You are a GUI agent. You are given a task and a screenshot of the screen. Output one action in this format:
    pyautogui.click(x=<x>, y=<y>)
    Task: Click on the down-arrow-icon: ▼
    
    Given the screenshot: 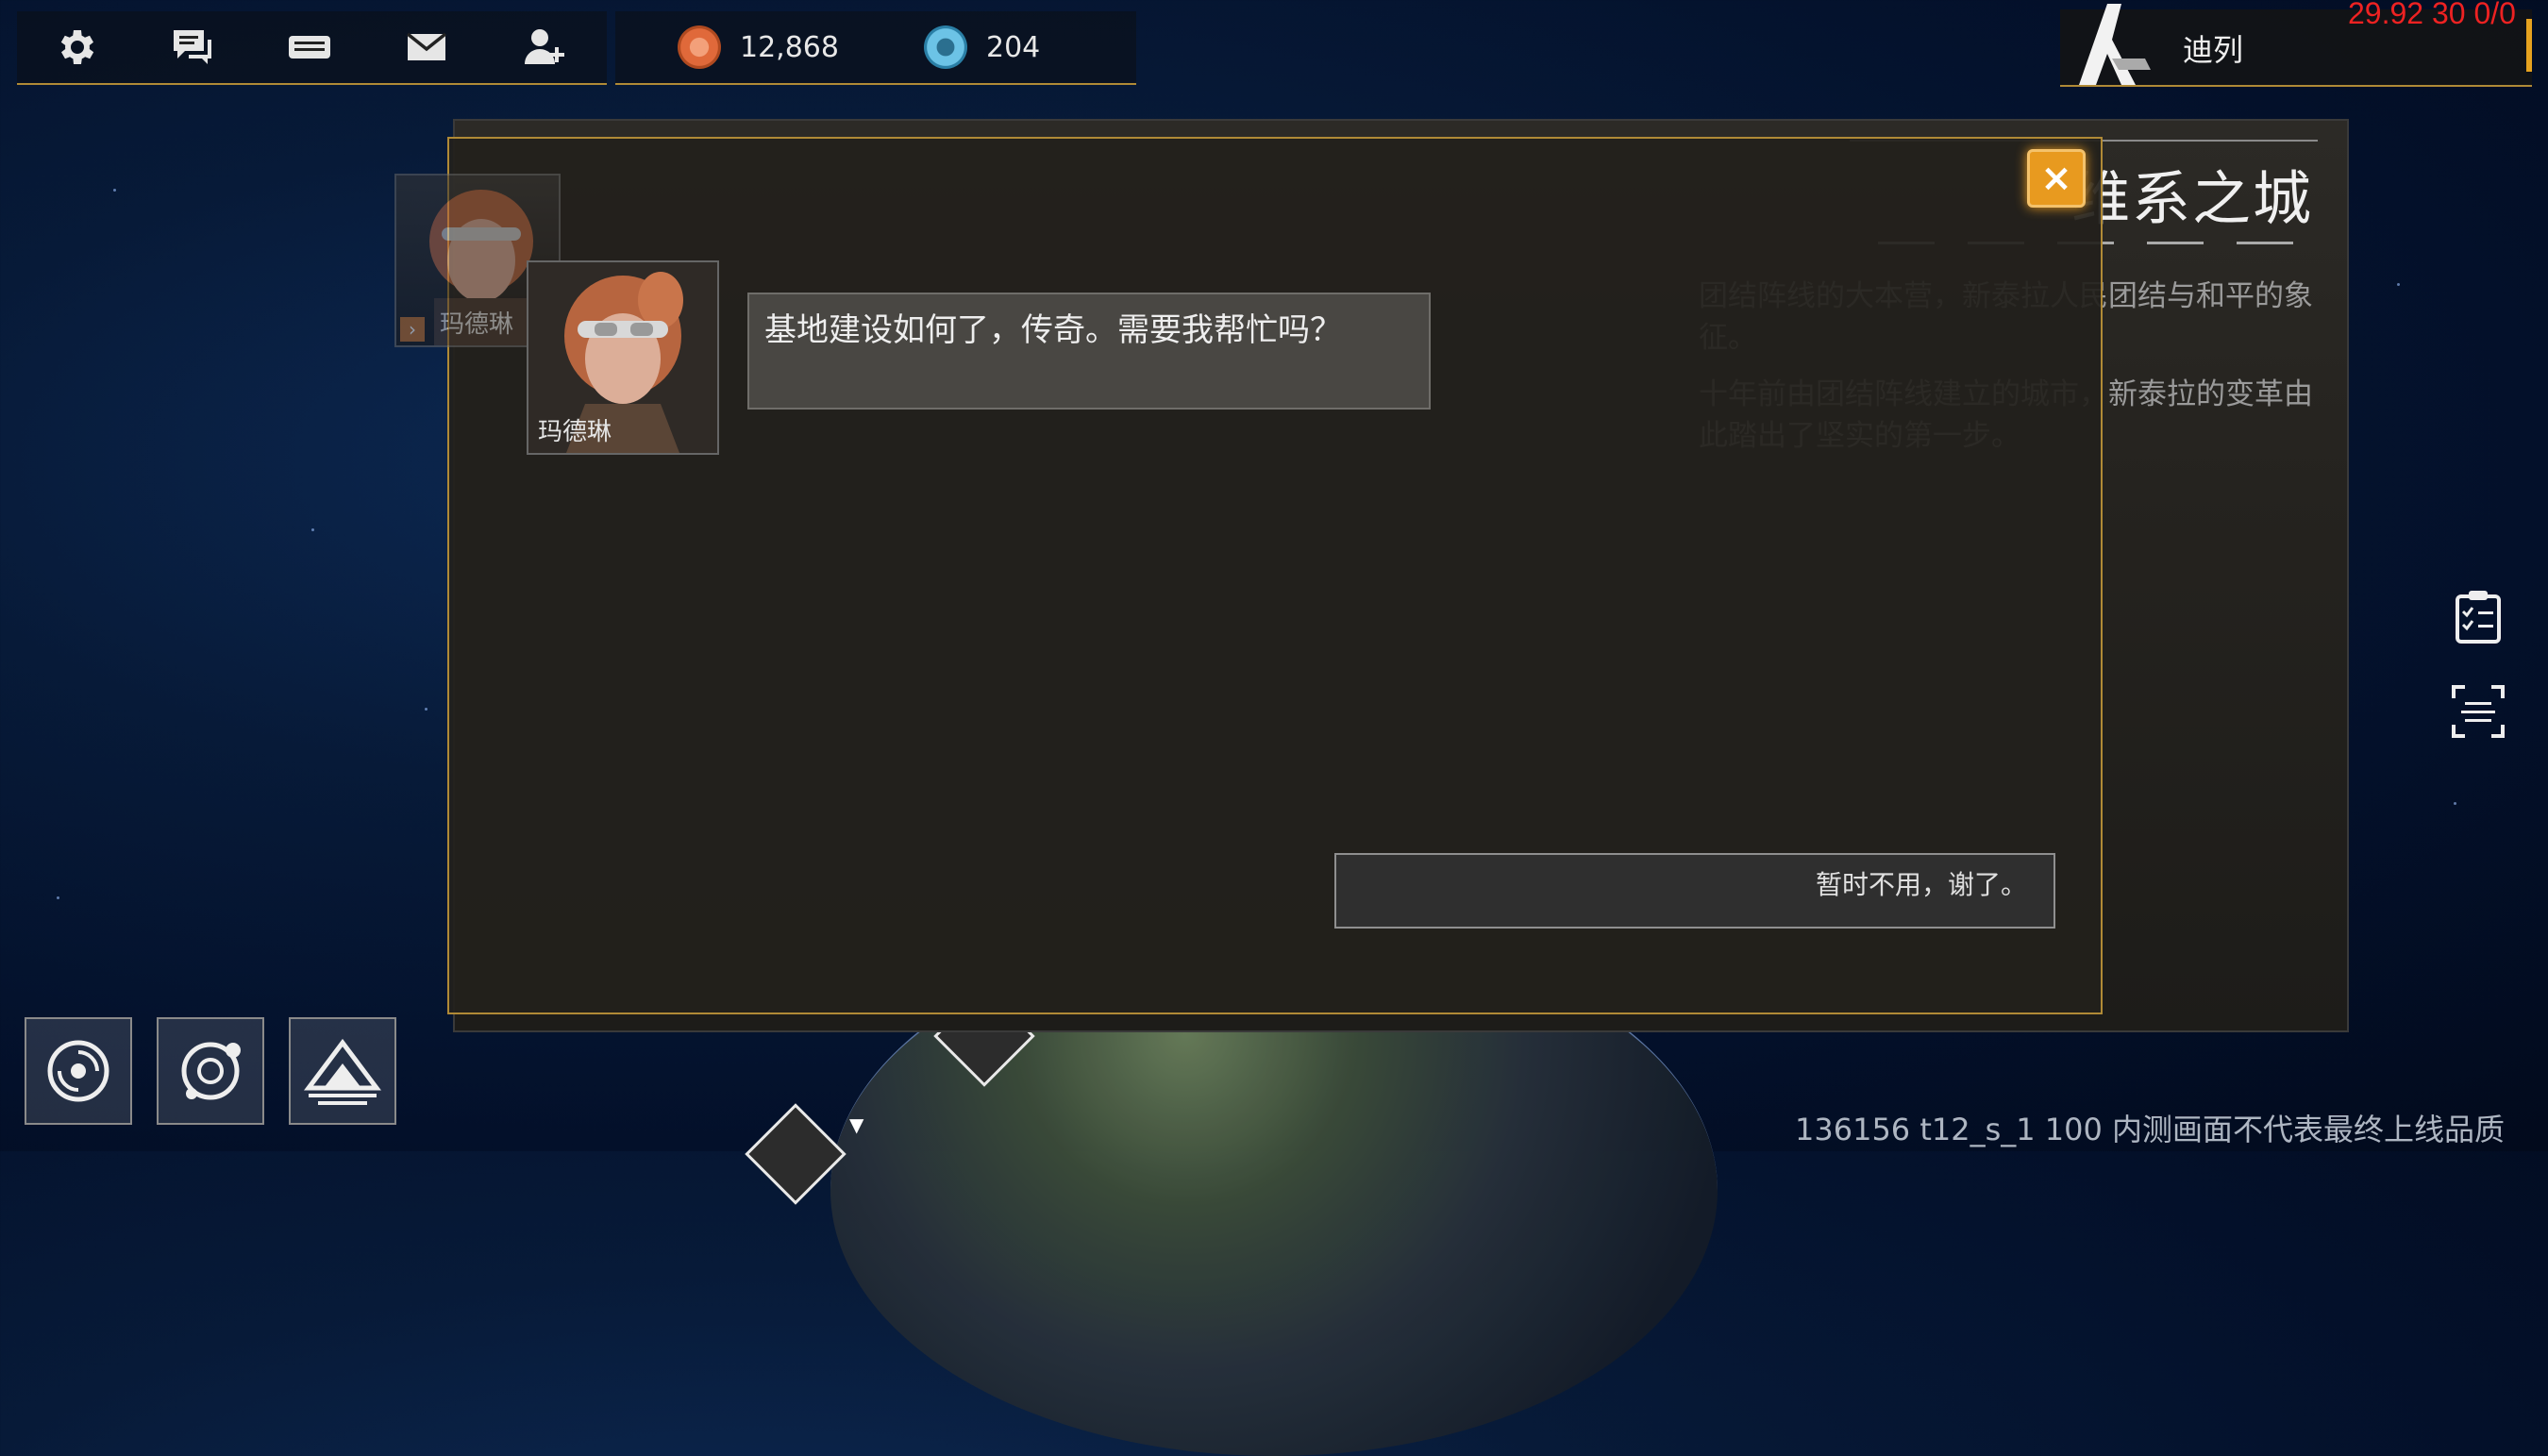 What is the action you would take?
    pyautogui.click(x=856, y=1124)
    